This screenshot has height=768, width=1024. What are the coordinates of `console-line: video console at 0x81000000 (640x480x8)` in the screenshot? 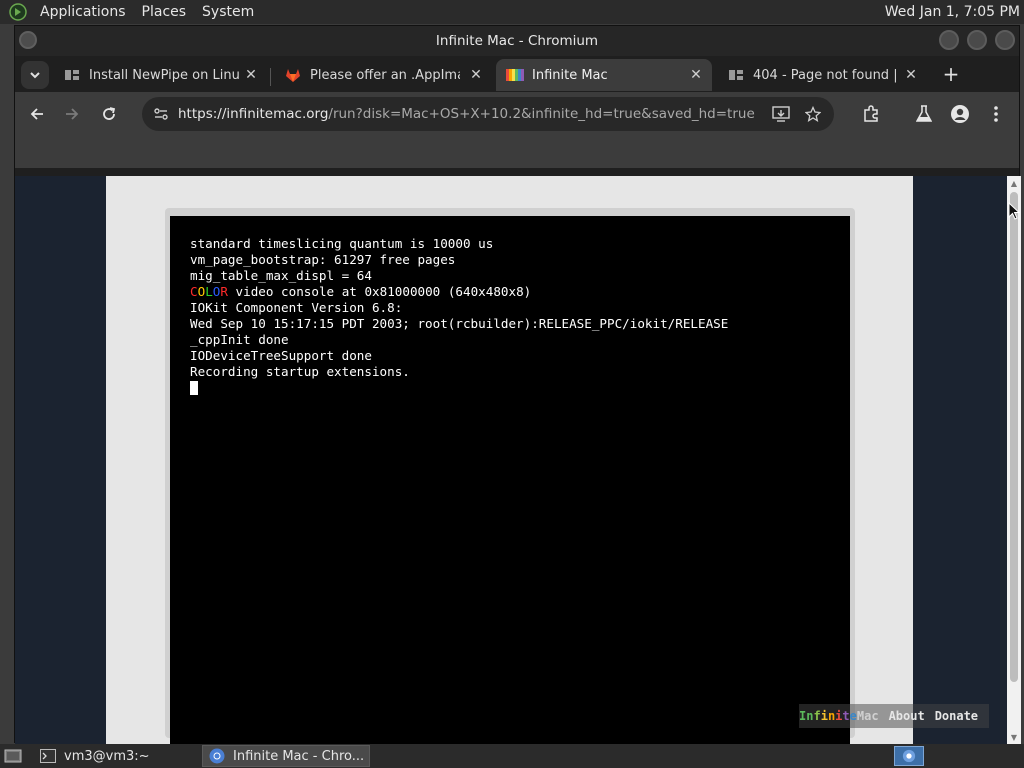 It's located at (379, 291).